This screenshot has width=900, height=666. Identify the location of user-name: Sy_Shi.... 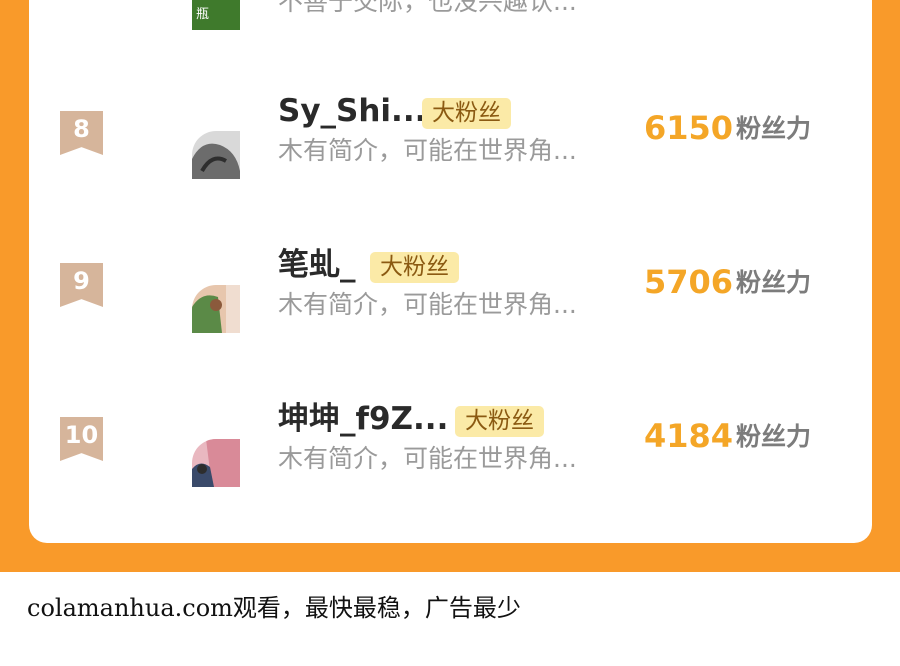
(352, 111).